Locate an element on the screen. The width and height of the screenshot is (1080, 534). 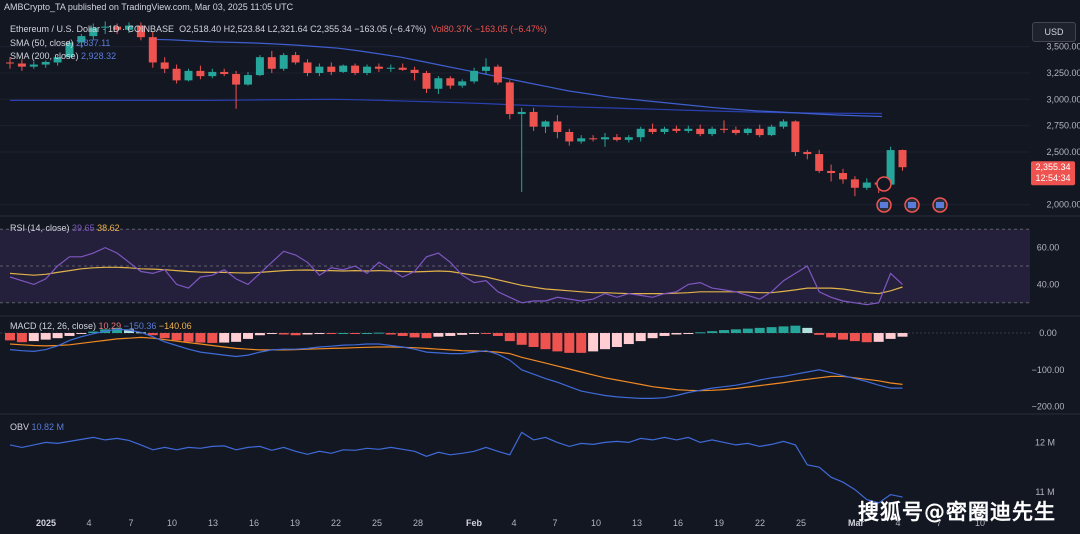
macd-label: MACD (12, 26, close) is located at coordinates (53, 326).